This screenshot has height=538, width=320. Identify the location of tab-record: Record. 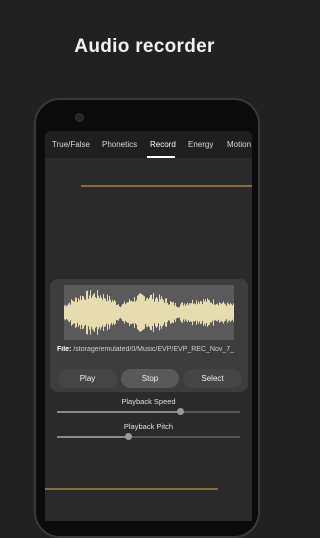
(163, 144).